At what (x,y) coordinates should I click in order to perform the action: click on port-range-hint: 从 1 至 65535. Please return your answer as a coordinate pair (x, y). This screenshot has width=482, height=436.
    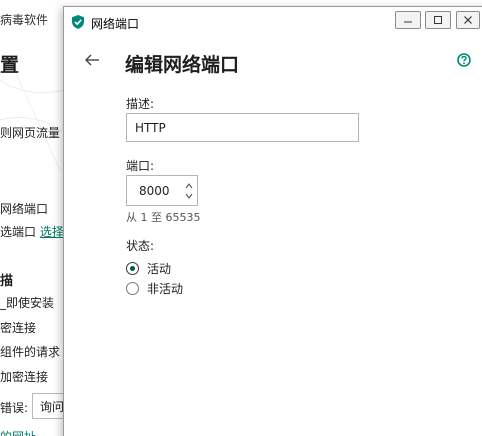
    Looking at the image, I should click on (163, 217).